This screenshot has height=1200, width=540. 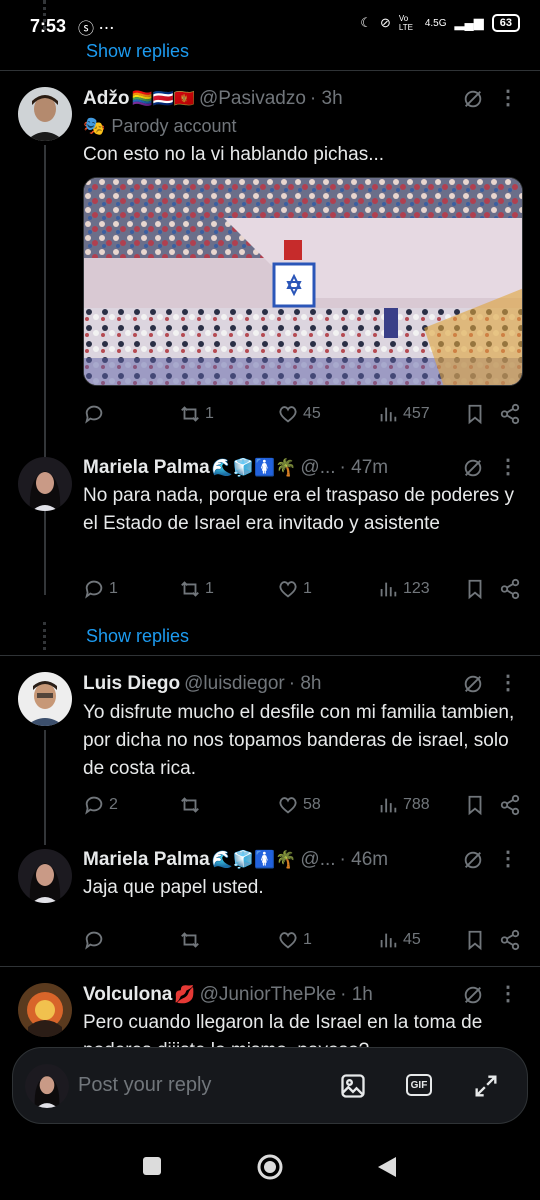 I want to click on reply-button: 2, so click(x=100, y=805).